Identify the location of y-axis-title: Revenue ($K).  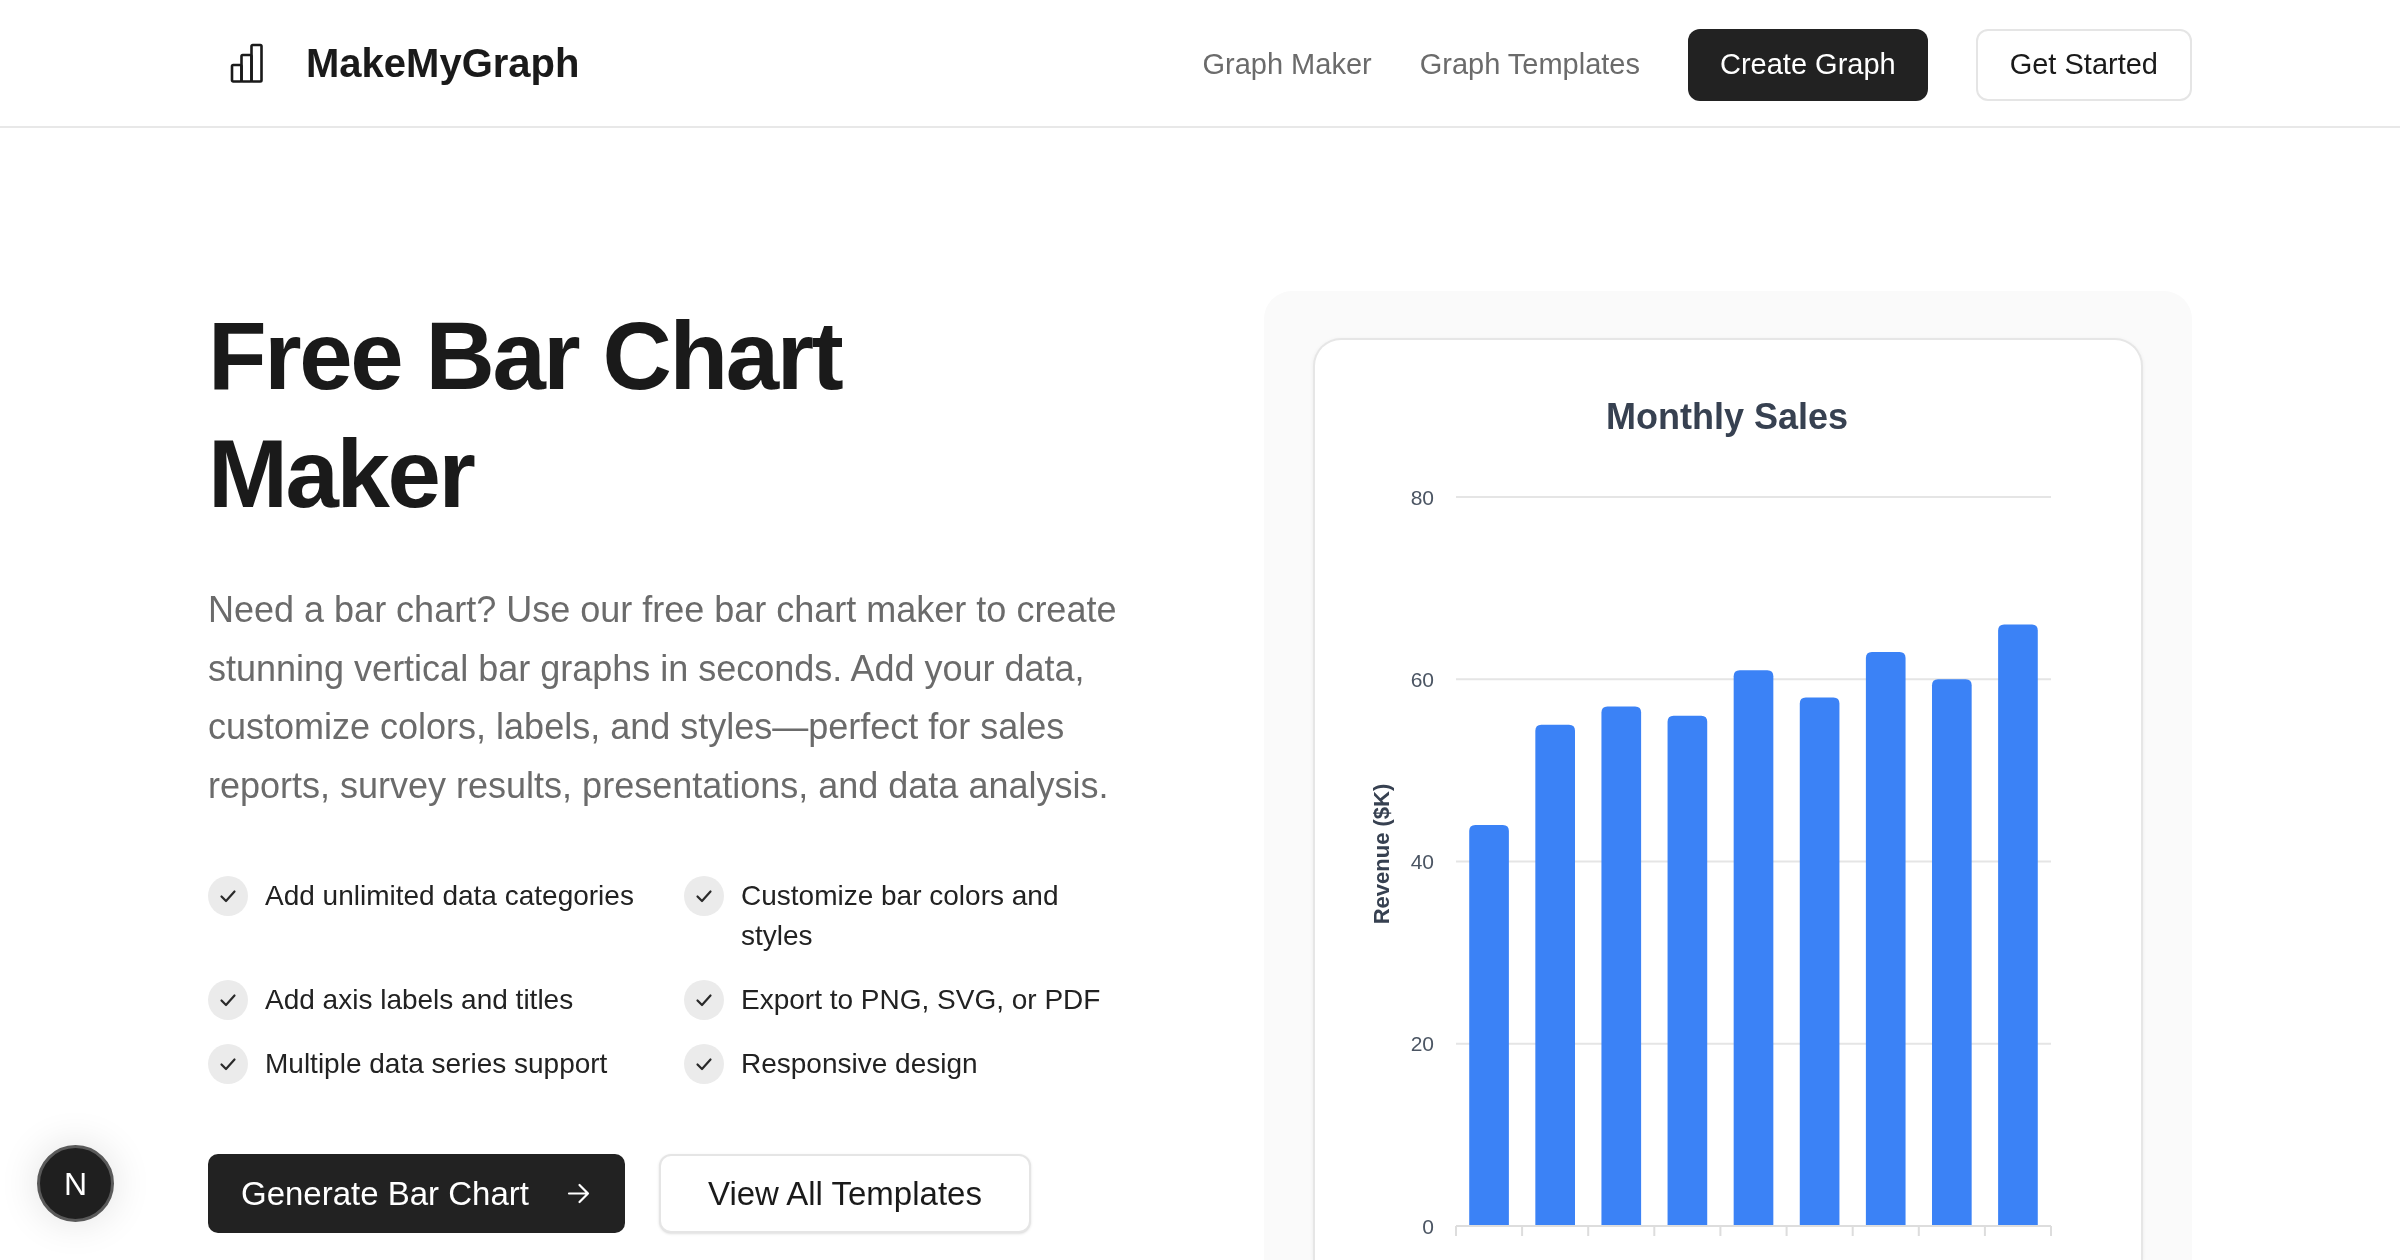
(1381, 854).